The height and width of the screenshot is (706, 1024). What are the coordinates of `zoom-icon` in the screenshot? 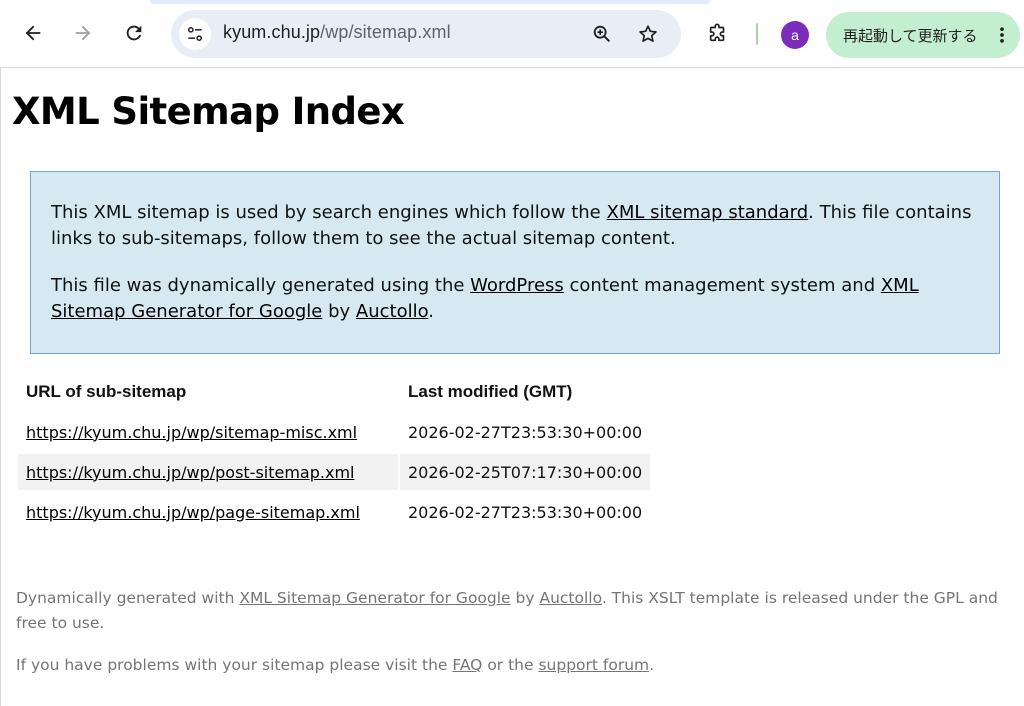 It's located at (602, 34).